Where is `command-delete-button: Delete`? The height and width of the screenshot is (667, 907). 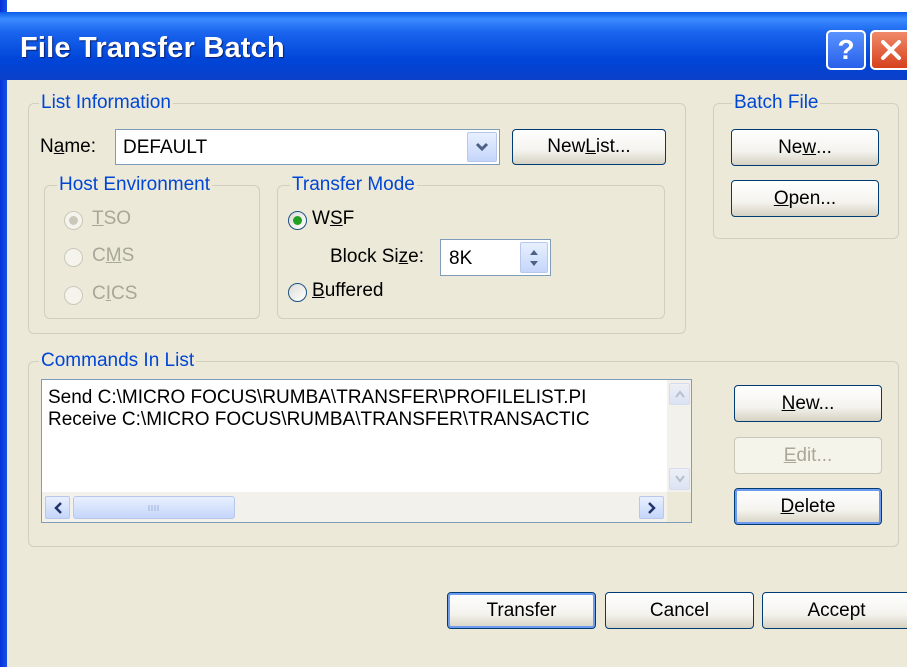
command-delete-button: Delete is located at coordinates (808, 506).